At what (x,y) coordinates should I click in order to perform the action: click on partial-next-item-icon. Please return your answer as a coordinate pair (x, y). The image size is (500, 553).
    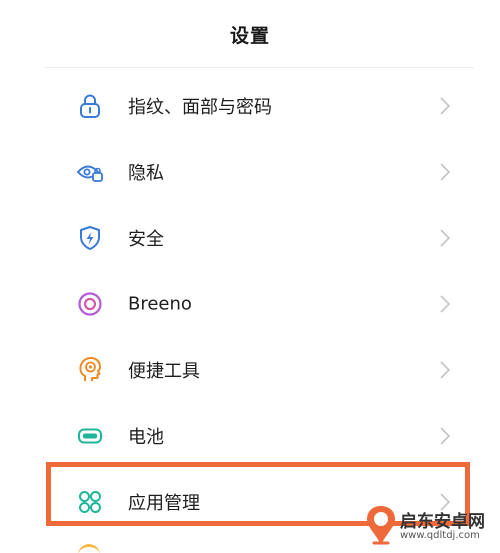
    Looking at the image, I should click on (89, 548).